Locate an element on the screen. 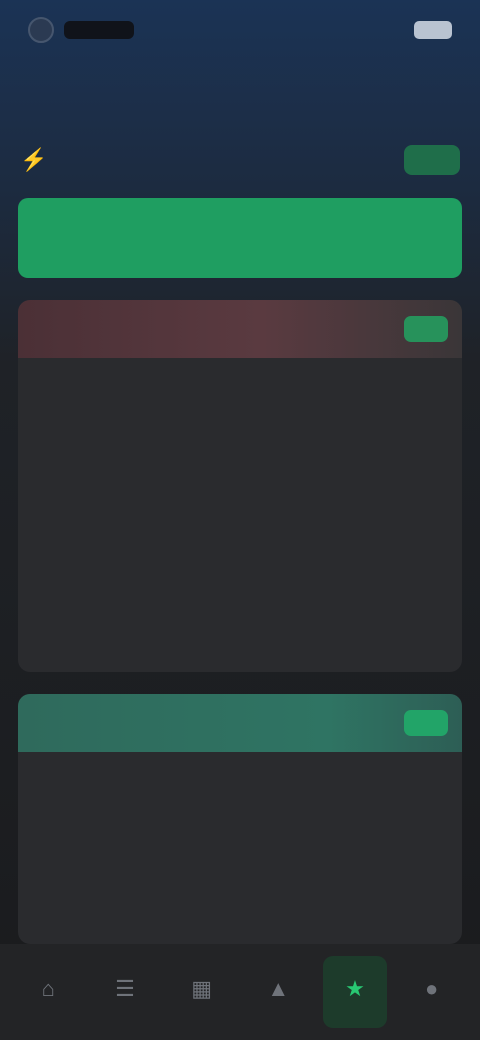 Image resolution: width=480 pixels, height=1040 pixels. app-logo is located at coordinates (81, 30).